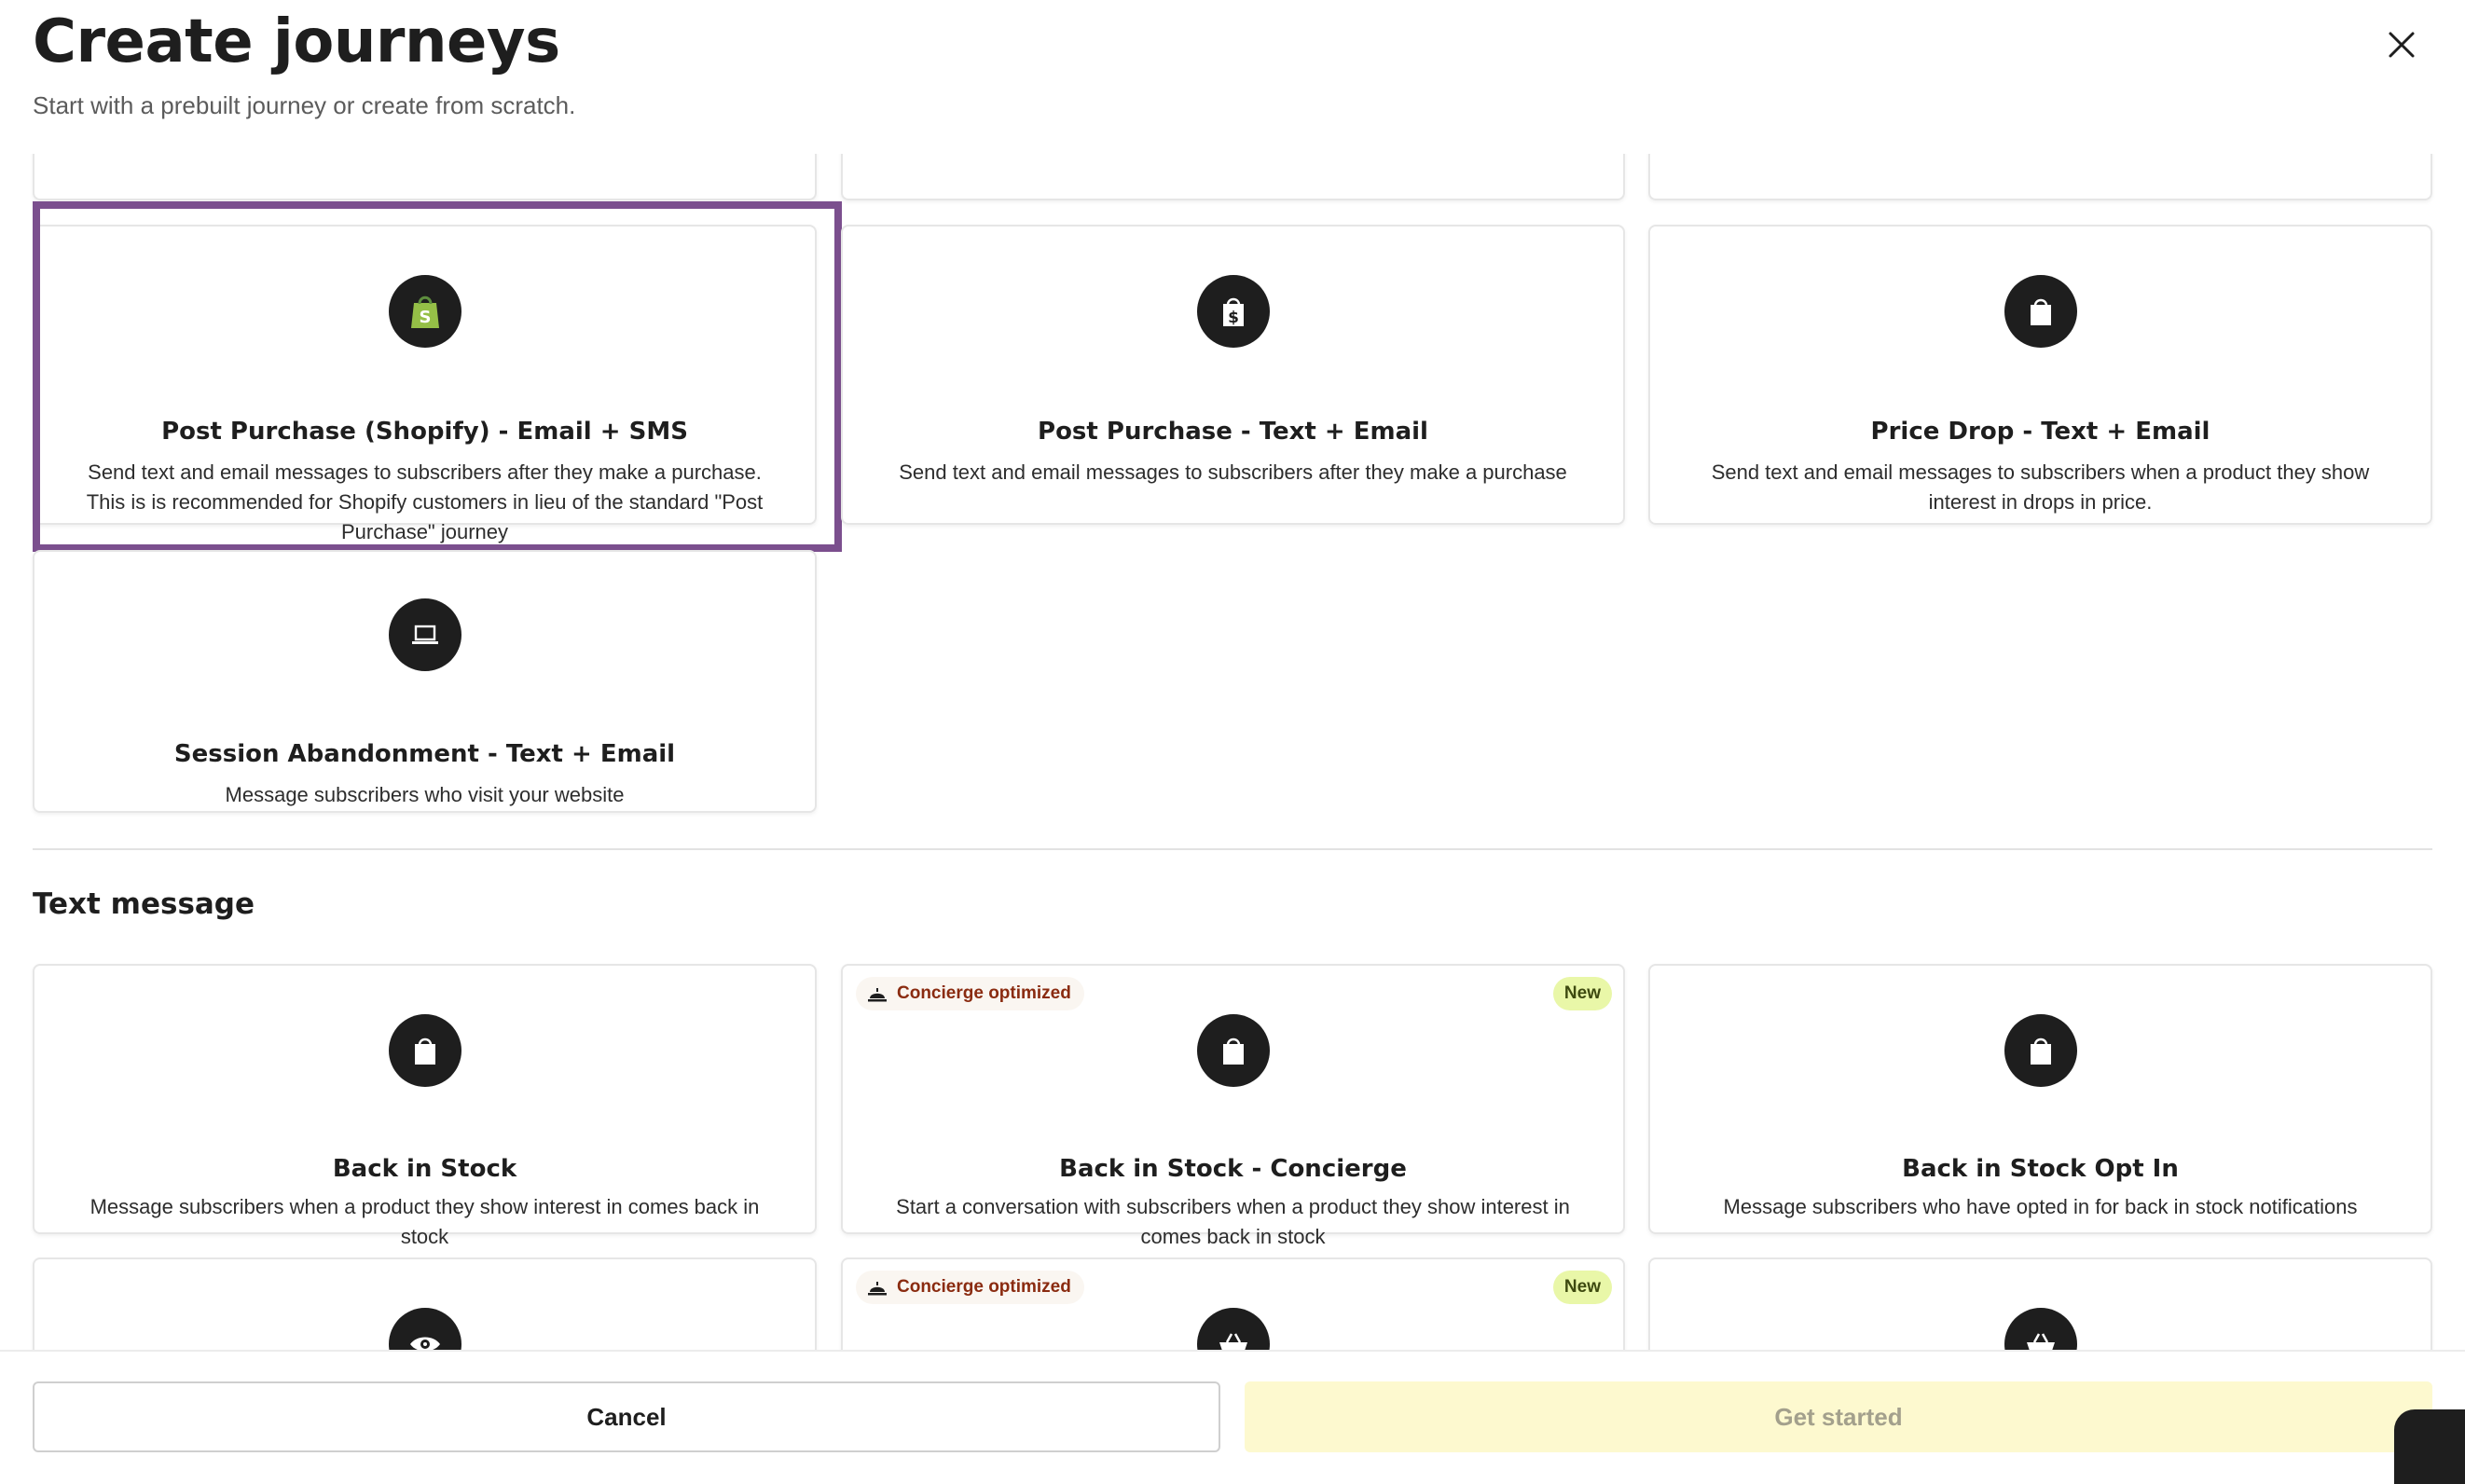  Describe the element at coordinates (2041, 1169) in the screenshot. I see `card-title: Back in Stock Opt In` at that location.